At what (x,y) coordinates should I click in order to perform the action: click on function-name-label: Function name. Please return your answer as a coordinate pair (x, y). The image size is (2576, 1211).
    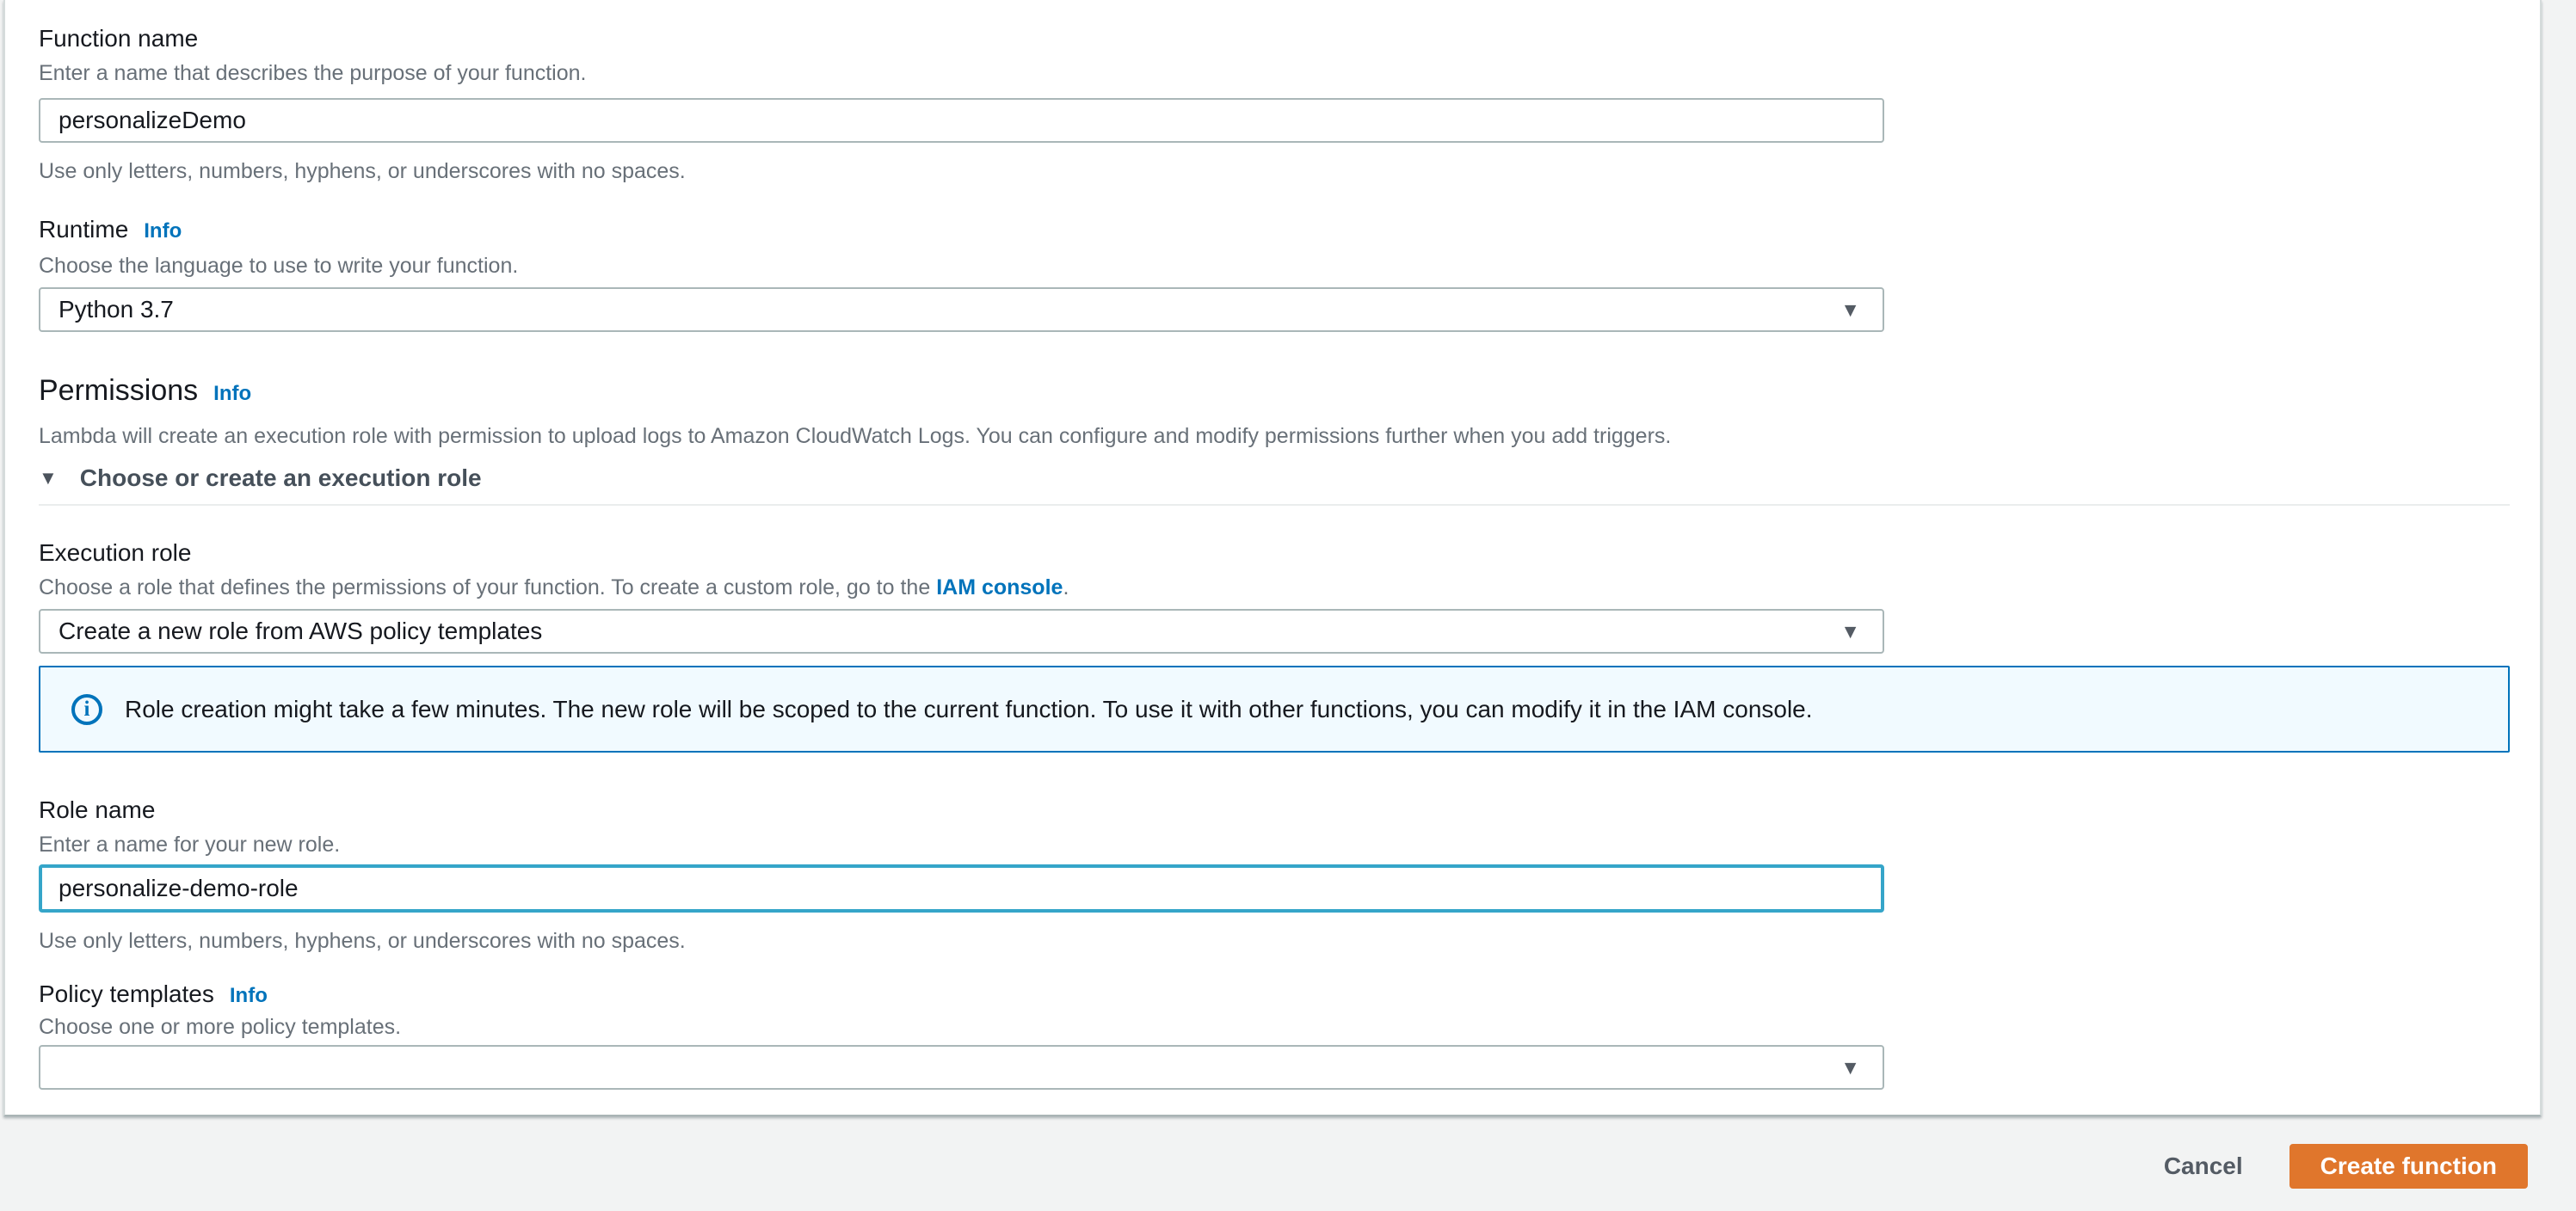
    Looking at the image, I should click on (1289, 38).